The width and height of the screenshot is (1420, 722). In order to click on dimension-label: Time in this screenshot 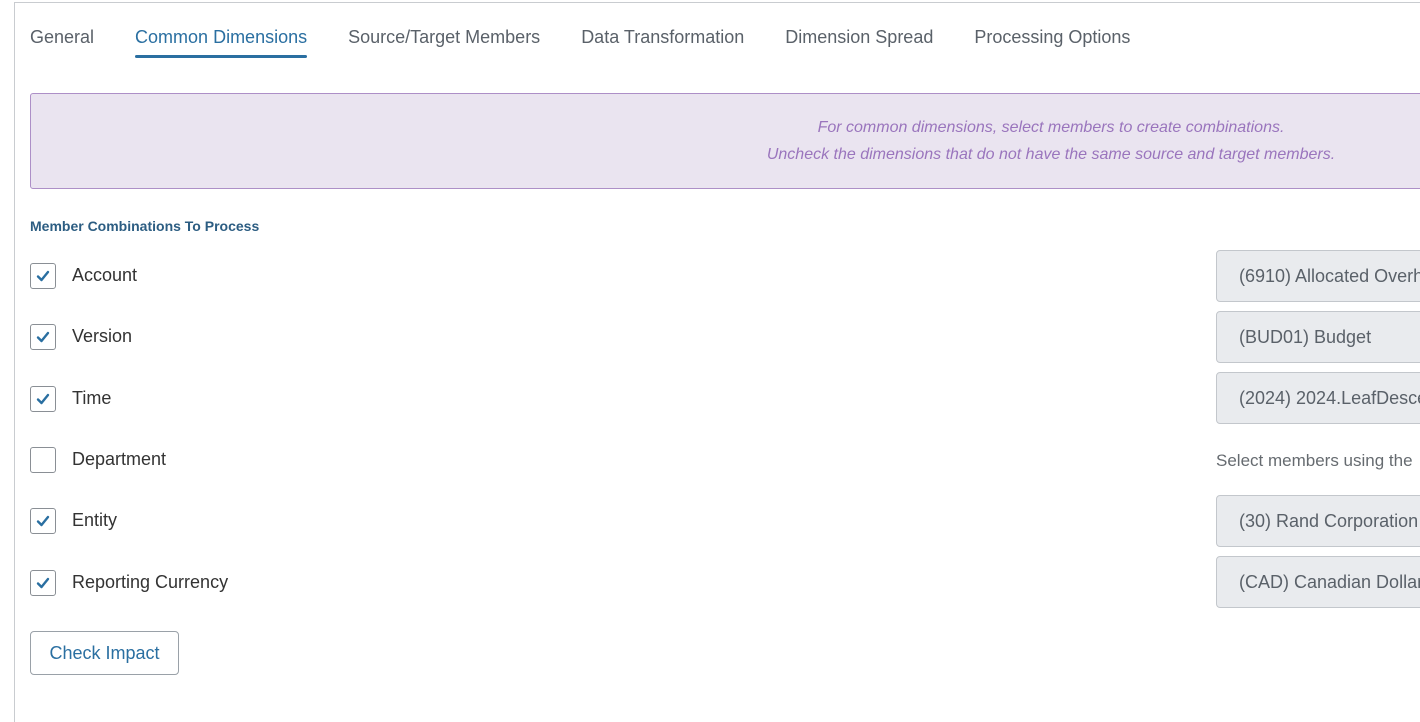, I will do `click(92, 398)`.